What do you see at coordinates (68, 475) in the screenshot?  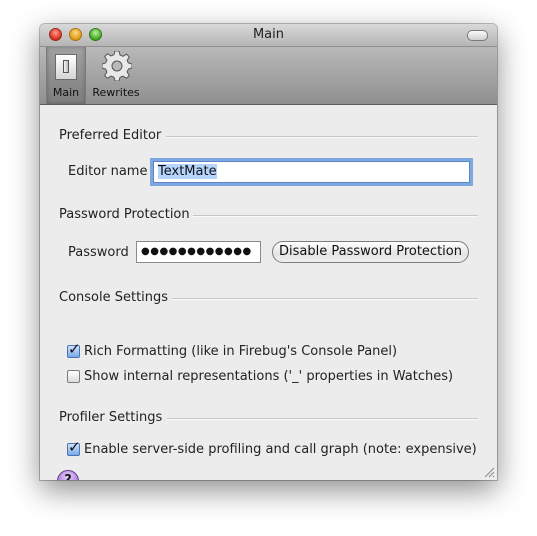 I see `help-button: ?` at bounding box center [68, 475].